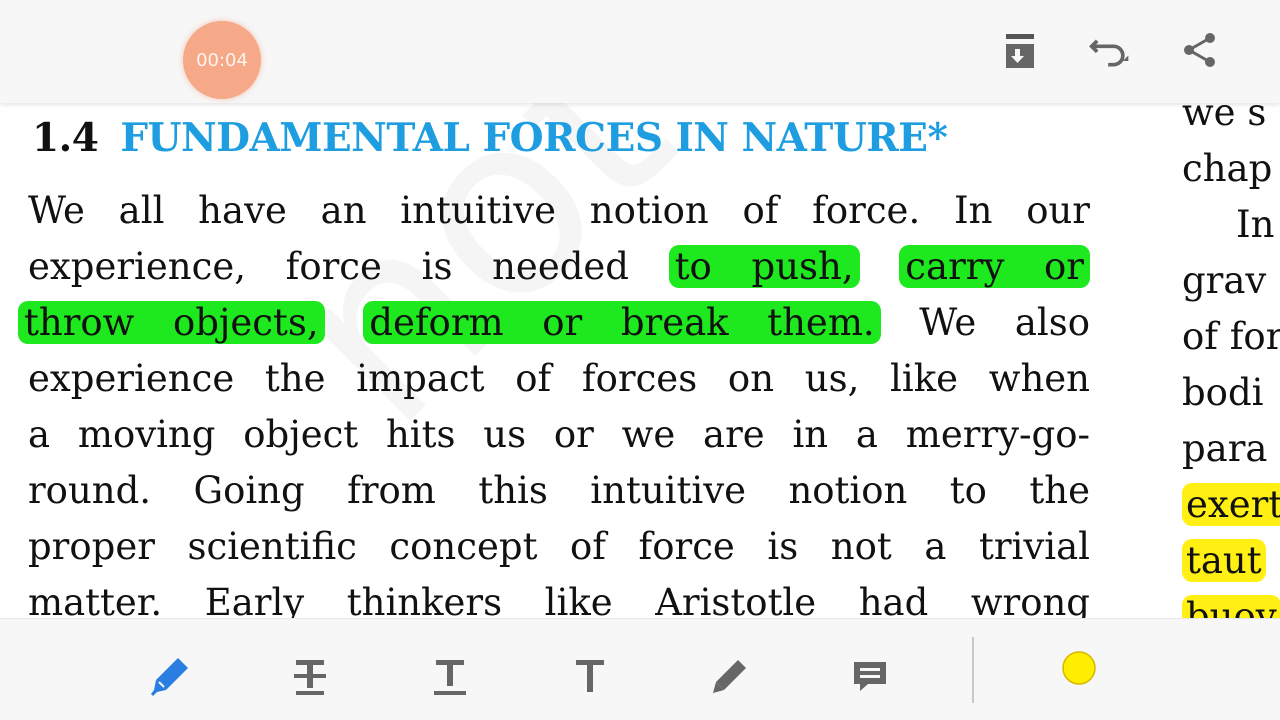  Describe the element at coordinates (1255, 224) in the screenshot. I see `right-column-line: In` at that location.